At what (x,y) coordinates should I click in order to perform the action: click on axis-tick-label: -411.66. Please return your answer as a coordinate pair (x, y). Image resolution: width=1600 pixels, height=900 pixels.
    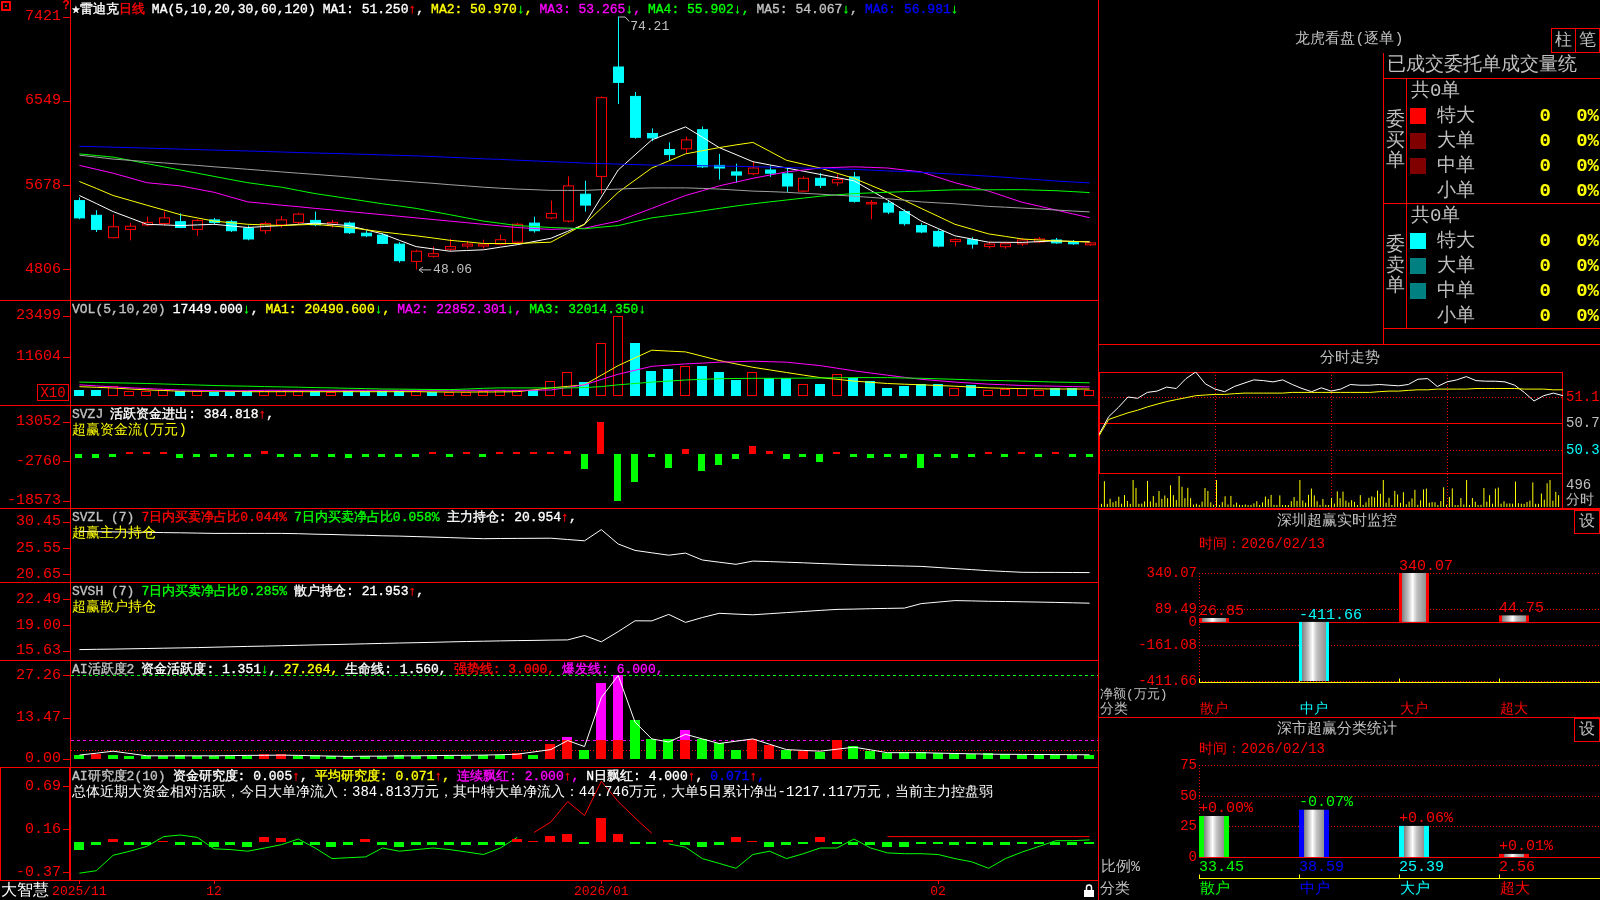
    Looking at the image, I should click on (1167, 680).